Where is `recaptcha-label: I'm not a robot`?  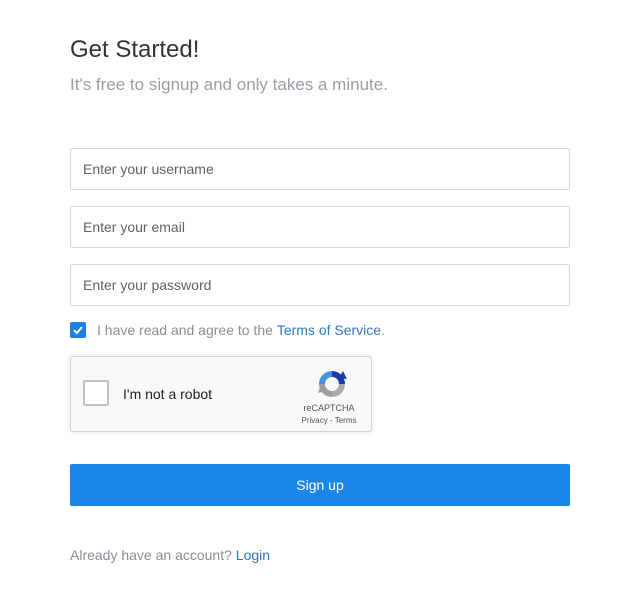
recaptcha-label: I'm not a robot is located at coordinates (168, 394).